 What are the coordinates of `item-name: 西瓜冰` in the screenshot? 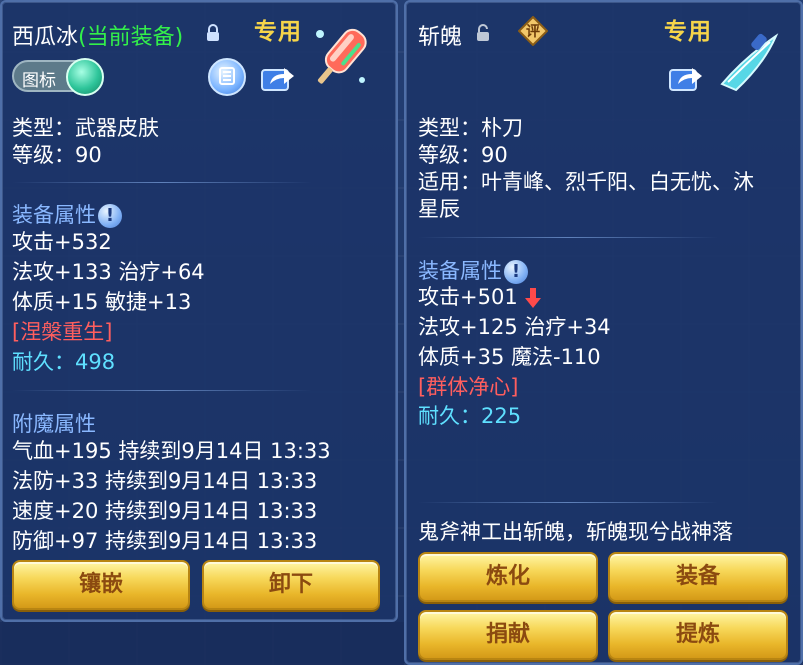 It's located at (45, 37).